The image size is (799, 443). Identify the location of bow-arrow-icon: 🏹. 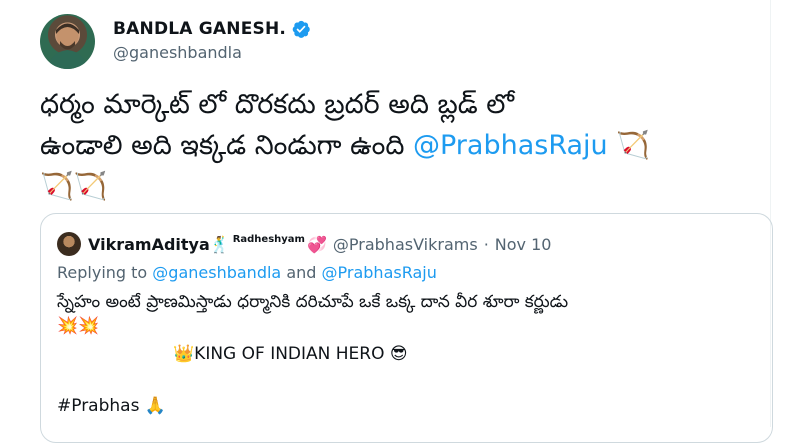
(633, 145).